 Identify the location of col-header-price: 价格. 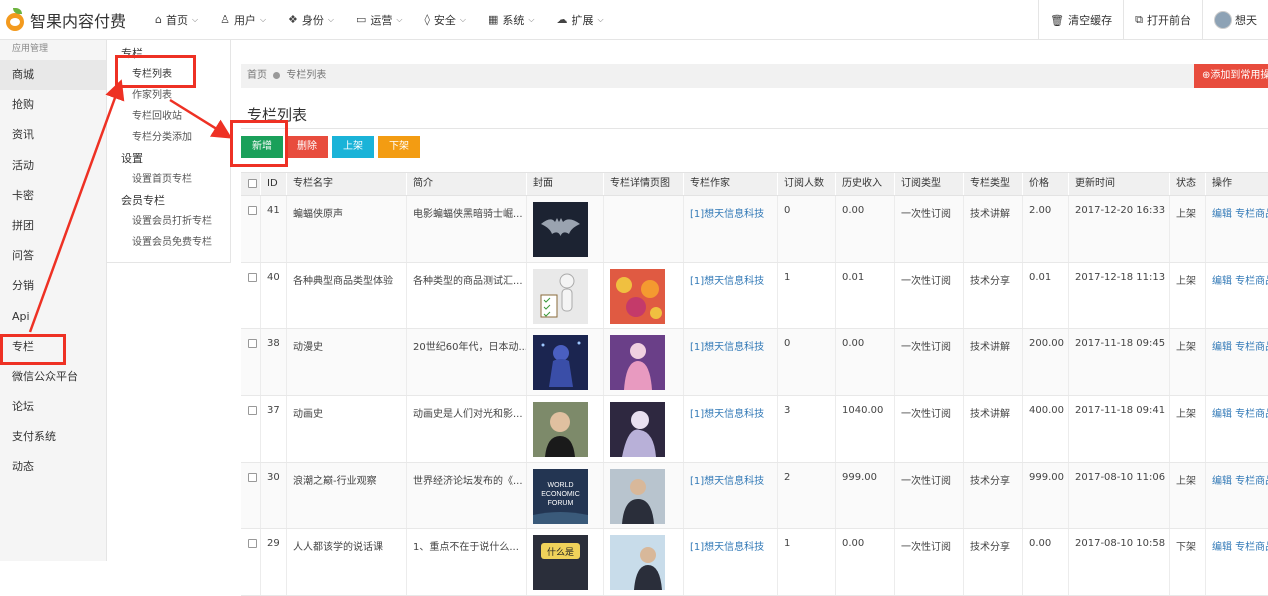
(1046, 184).